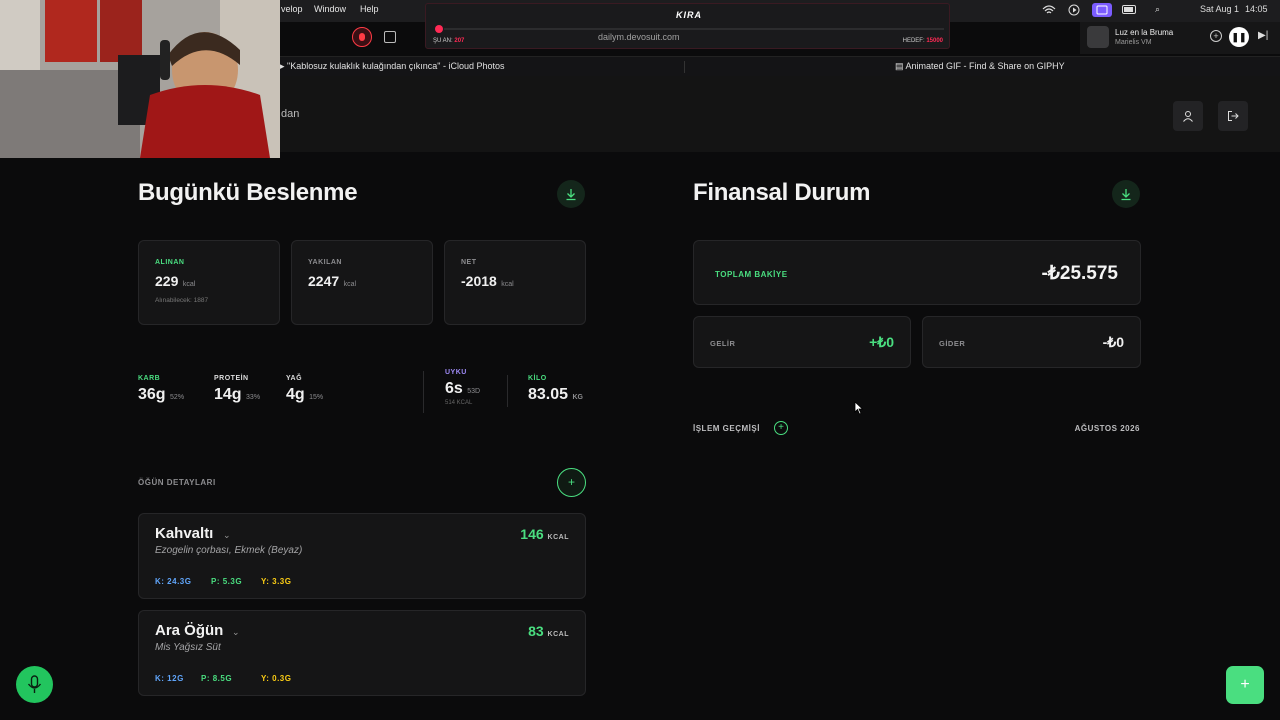 The height and width of the screenshot is (720, 1280). I want to click on logout-icon, so click(1233, 116).